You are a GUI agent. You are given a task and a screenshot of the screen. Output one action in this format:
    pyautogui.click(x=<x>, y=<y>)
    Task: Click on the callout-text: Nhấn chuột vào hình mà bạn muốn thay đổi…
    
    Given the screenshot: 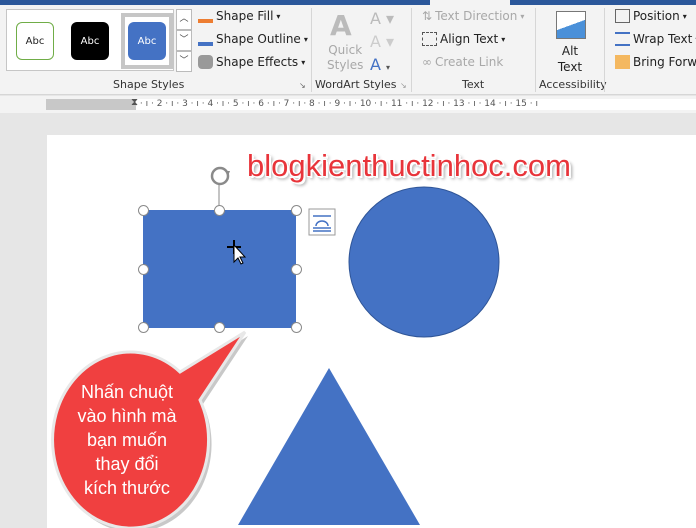 What is the action you would take?
    pyautogui.click(x=127, y=440)
    